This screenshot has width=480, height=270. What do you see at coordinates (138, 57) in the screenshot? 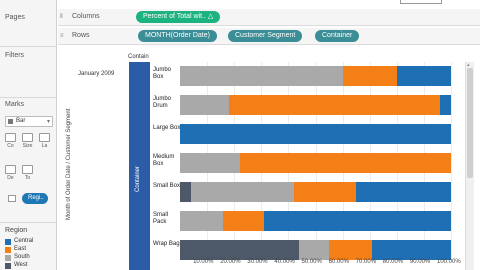
I see `container-header: Contain` at bounding box center [138, 57].